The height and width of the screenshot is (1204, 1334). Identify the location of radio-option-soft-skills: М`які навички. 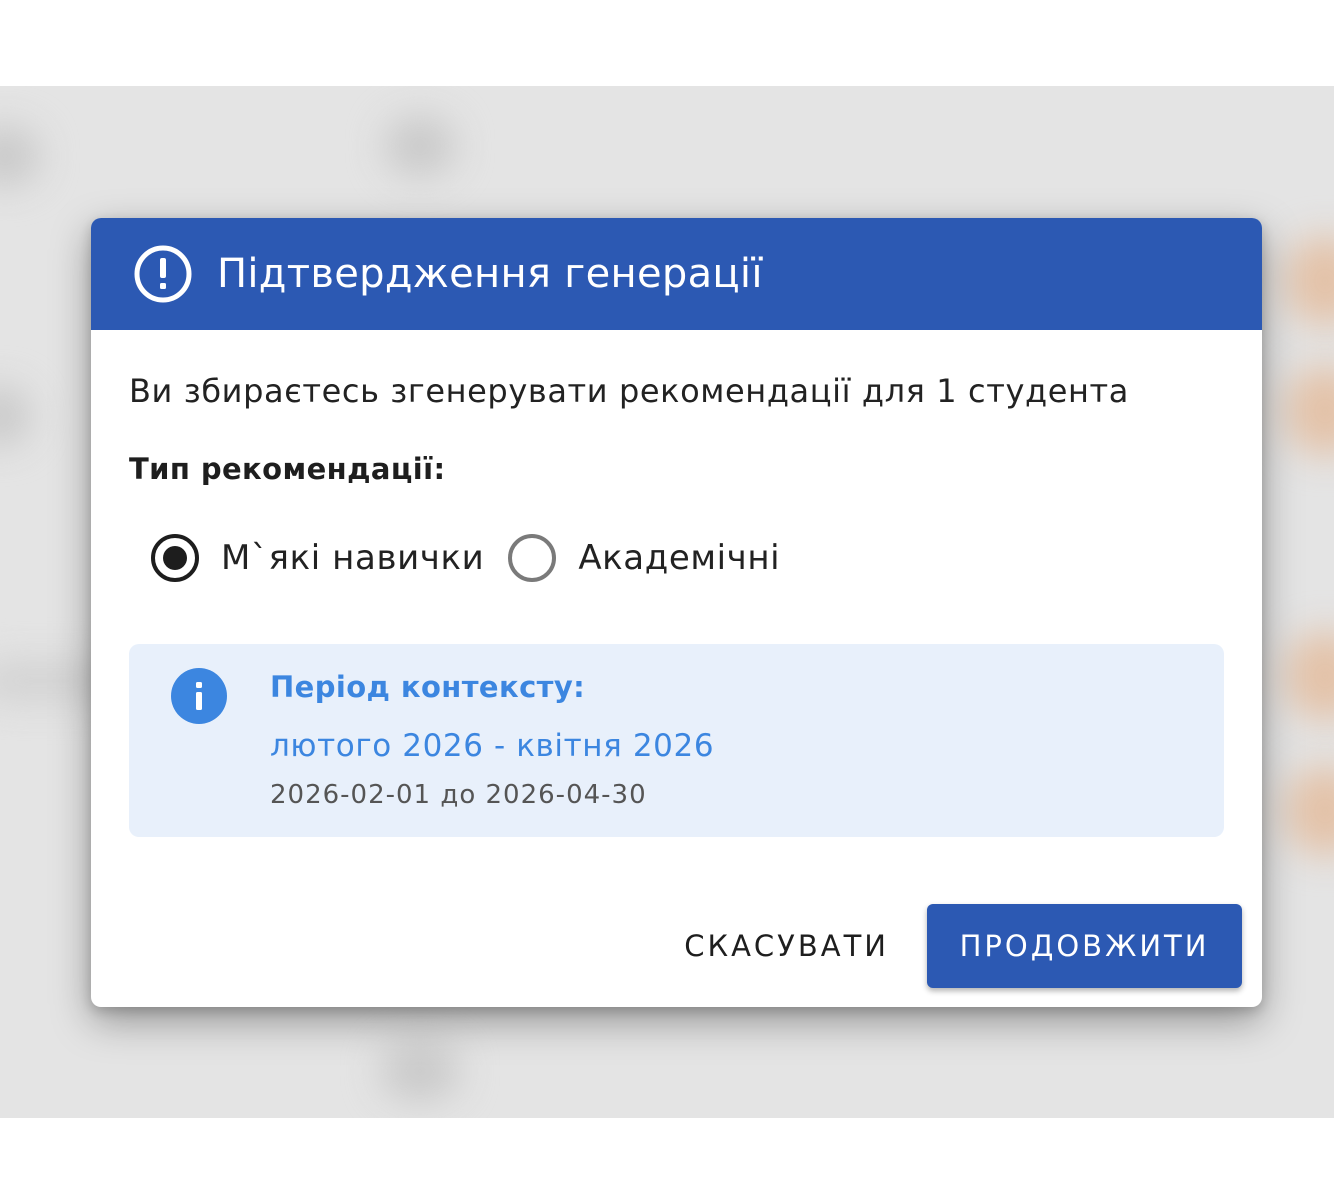
(317, 558).